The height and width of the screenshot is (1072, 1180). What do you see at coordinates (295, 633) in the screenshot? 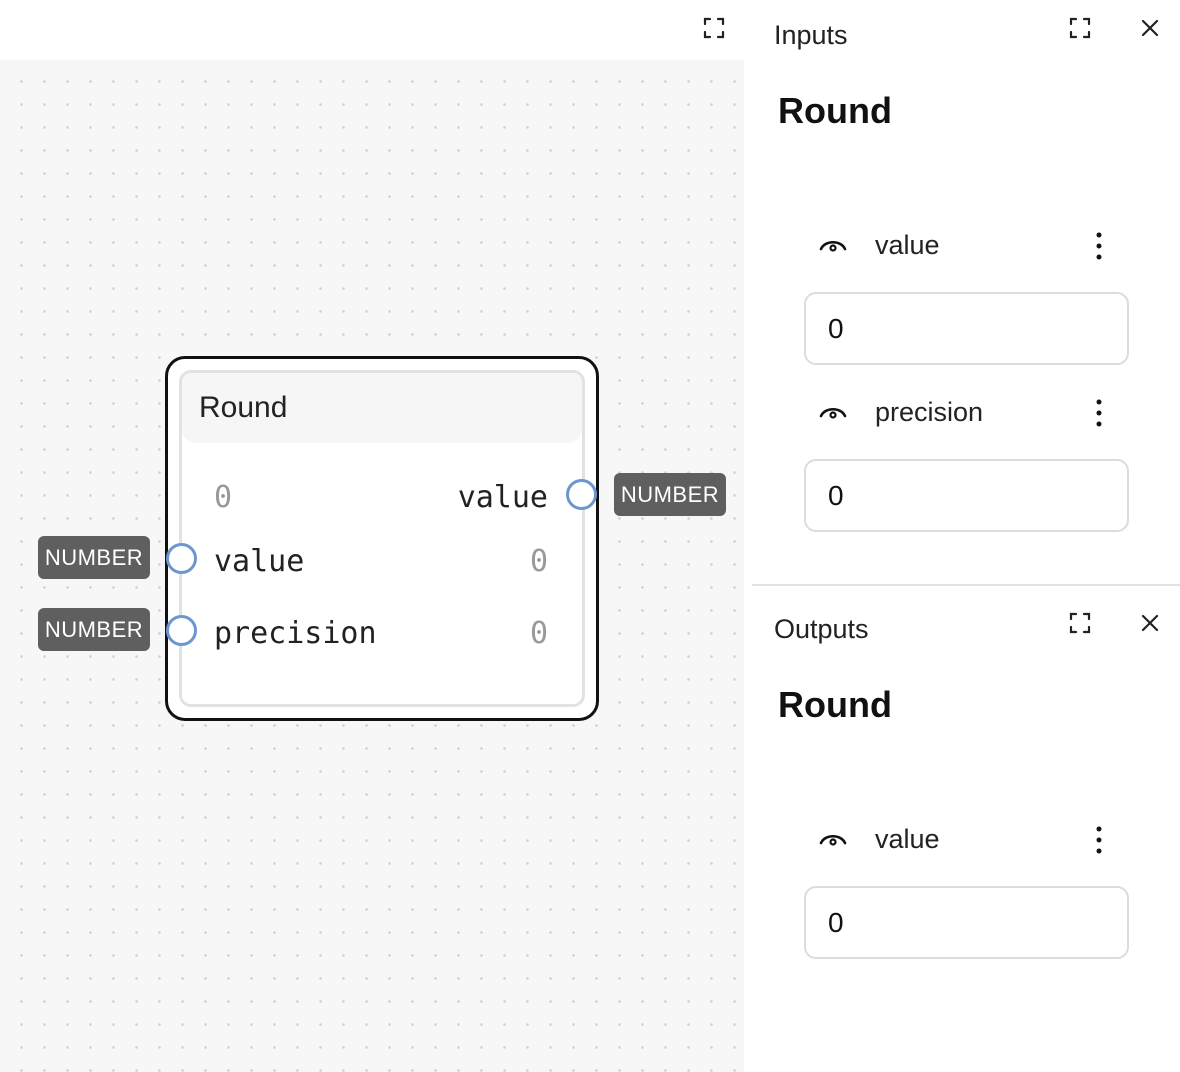
I see `node-input-label-precision: precision` at bounding box center [295, 633].